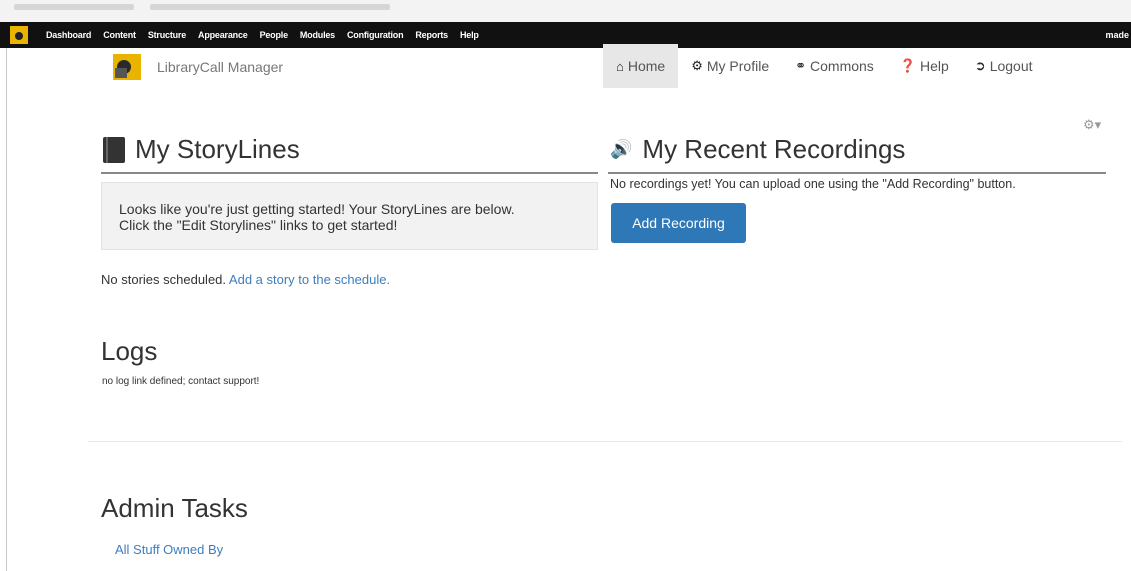 This screenshot has height=571, width=1131. What do you see at coordinates (317, 35) in the screenshot?
I see `admin-menu-modules: Modules` at bounding box center [317, 35].